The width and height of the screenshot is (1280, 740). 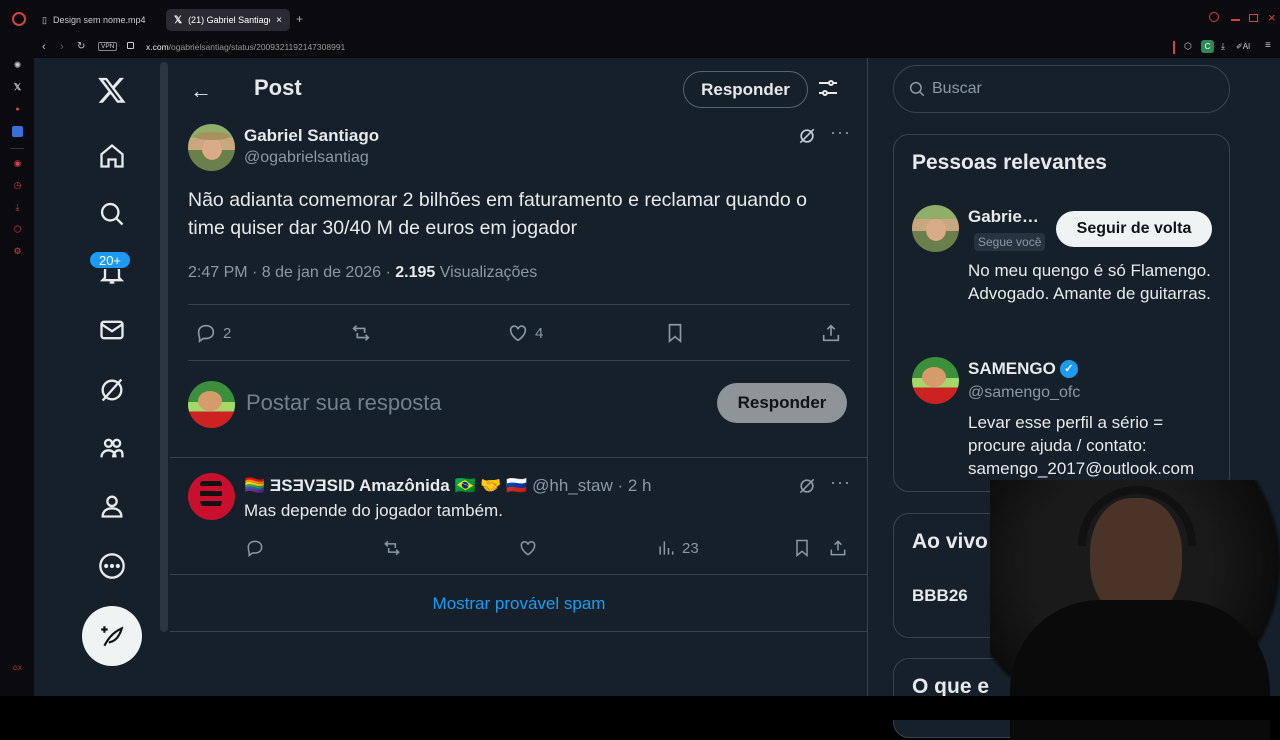 I want to click on home-icon, so click(x=112, y=156).